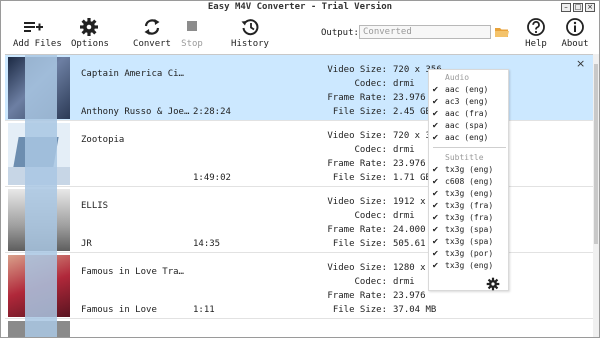 This screenshot has width=600, height=338. Describe the element at coordinates (596, 154) in the screenshot. I see `scrollbar-thumb` at that location.